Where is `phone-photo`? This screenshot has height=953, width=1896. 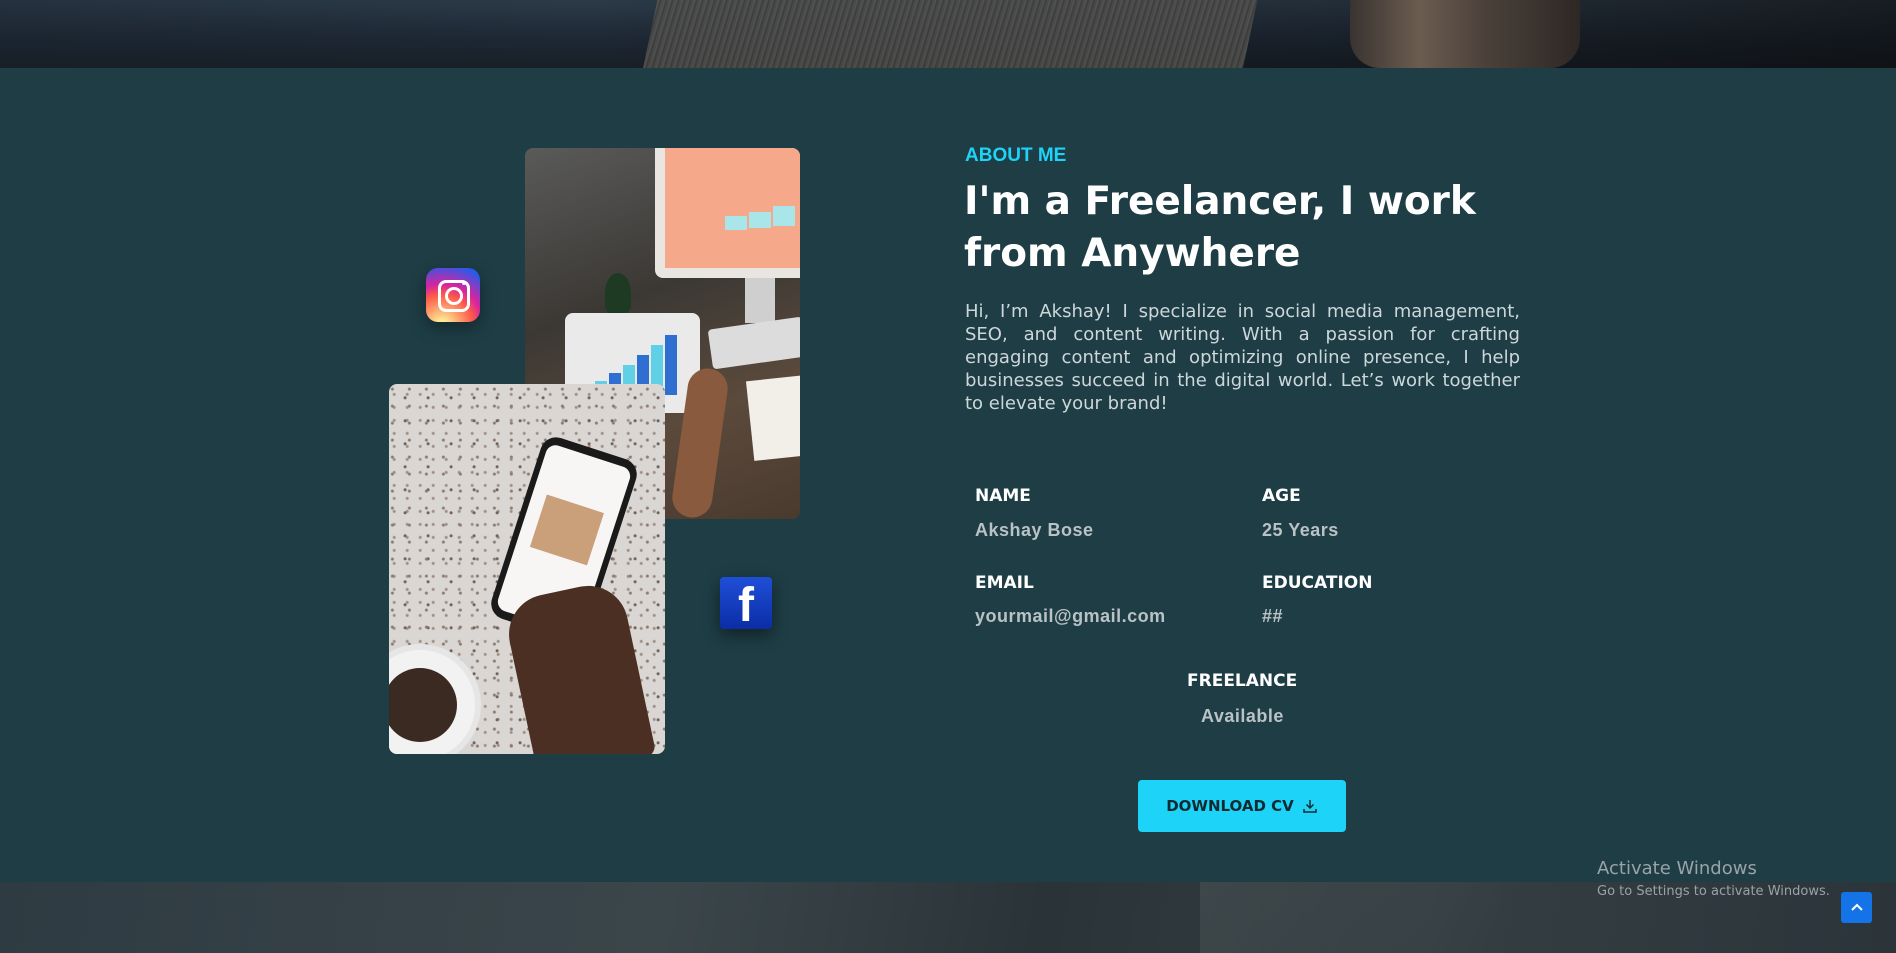
phone-photo is located at coordinates (527, 569).